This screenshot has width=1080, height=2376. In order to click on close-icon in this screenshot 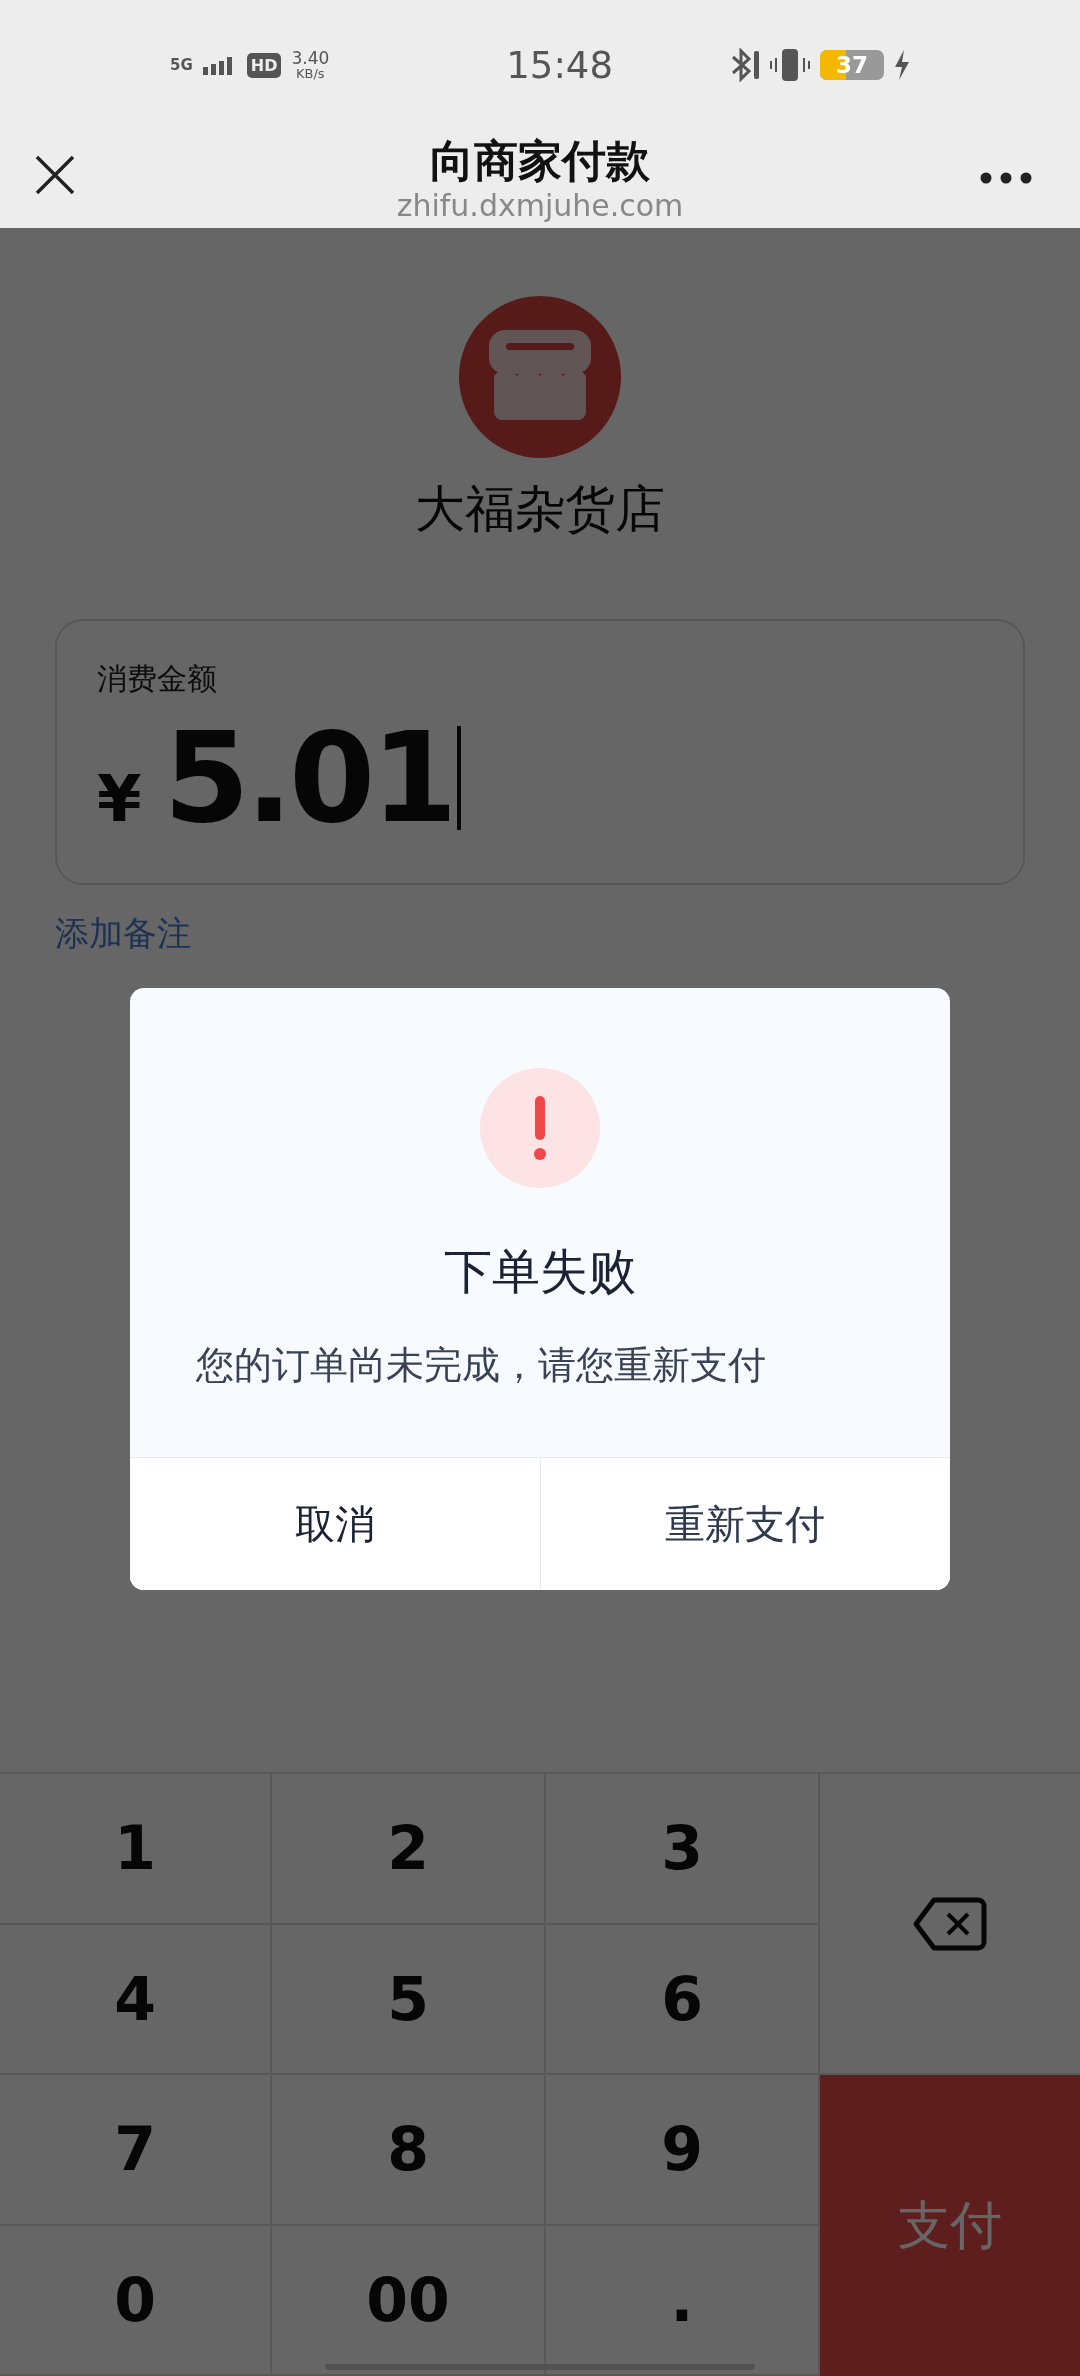, I will do `click(55, 175)`.